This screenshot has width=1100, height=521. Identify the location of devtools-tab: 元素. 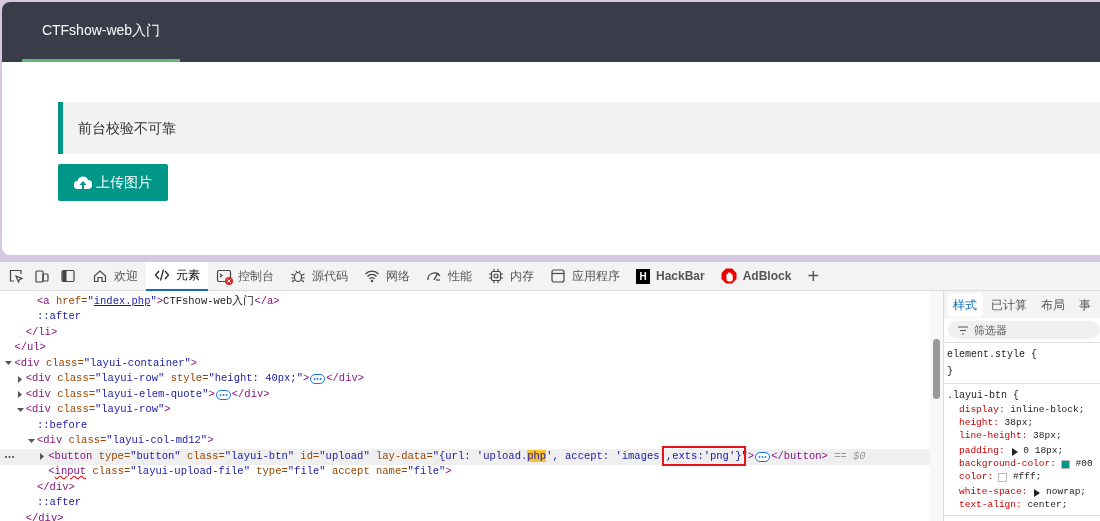
(177, 276).